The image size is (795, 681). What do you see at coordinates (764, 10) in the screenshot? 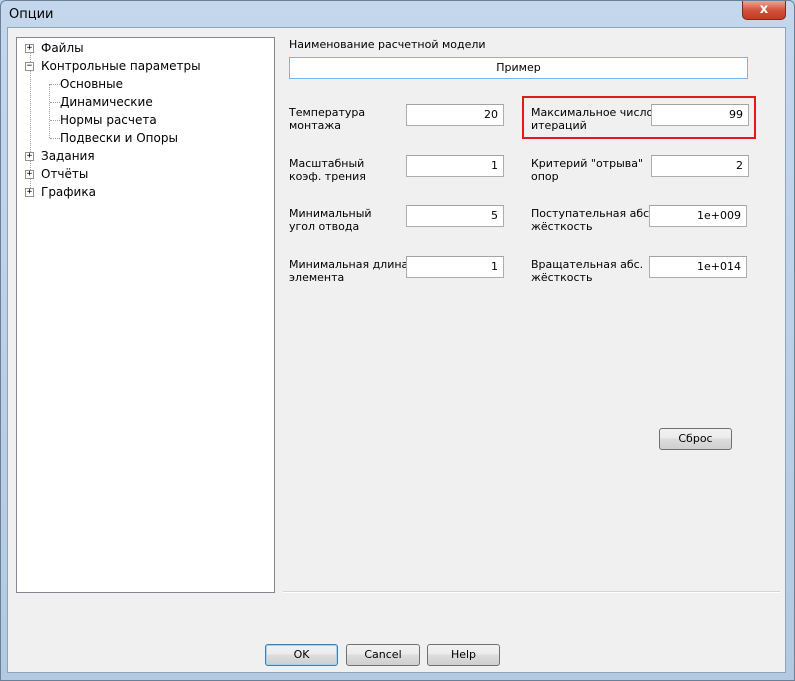
I see `close-button: x` at bounding box center [764, 10].